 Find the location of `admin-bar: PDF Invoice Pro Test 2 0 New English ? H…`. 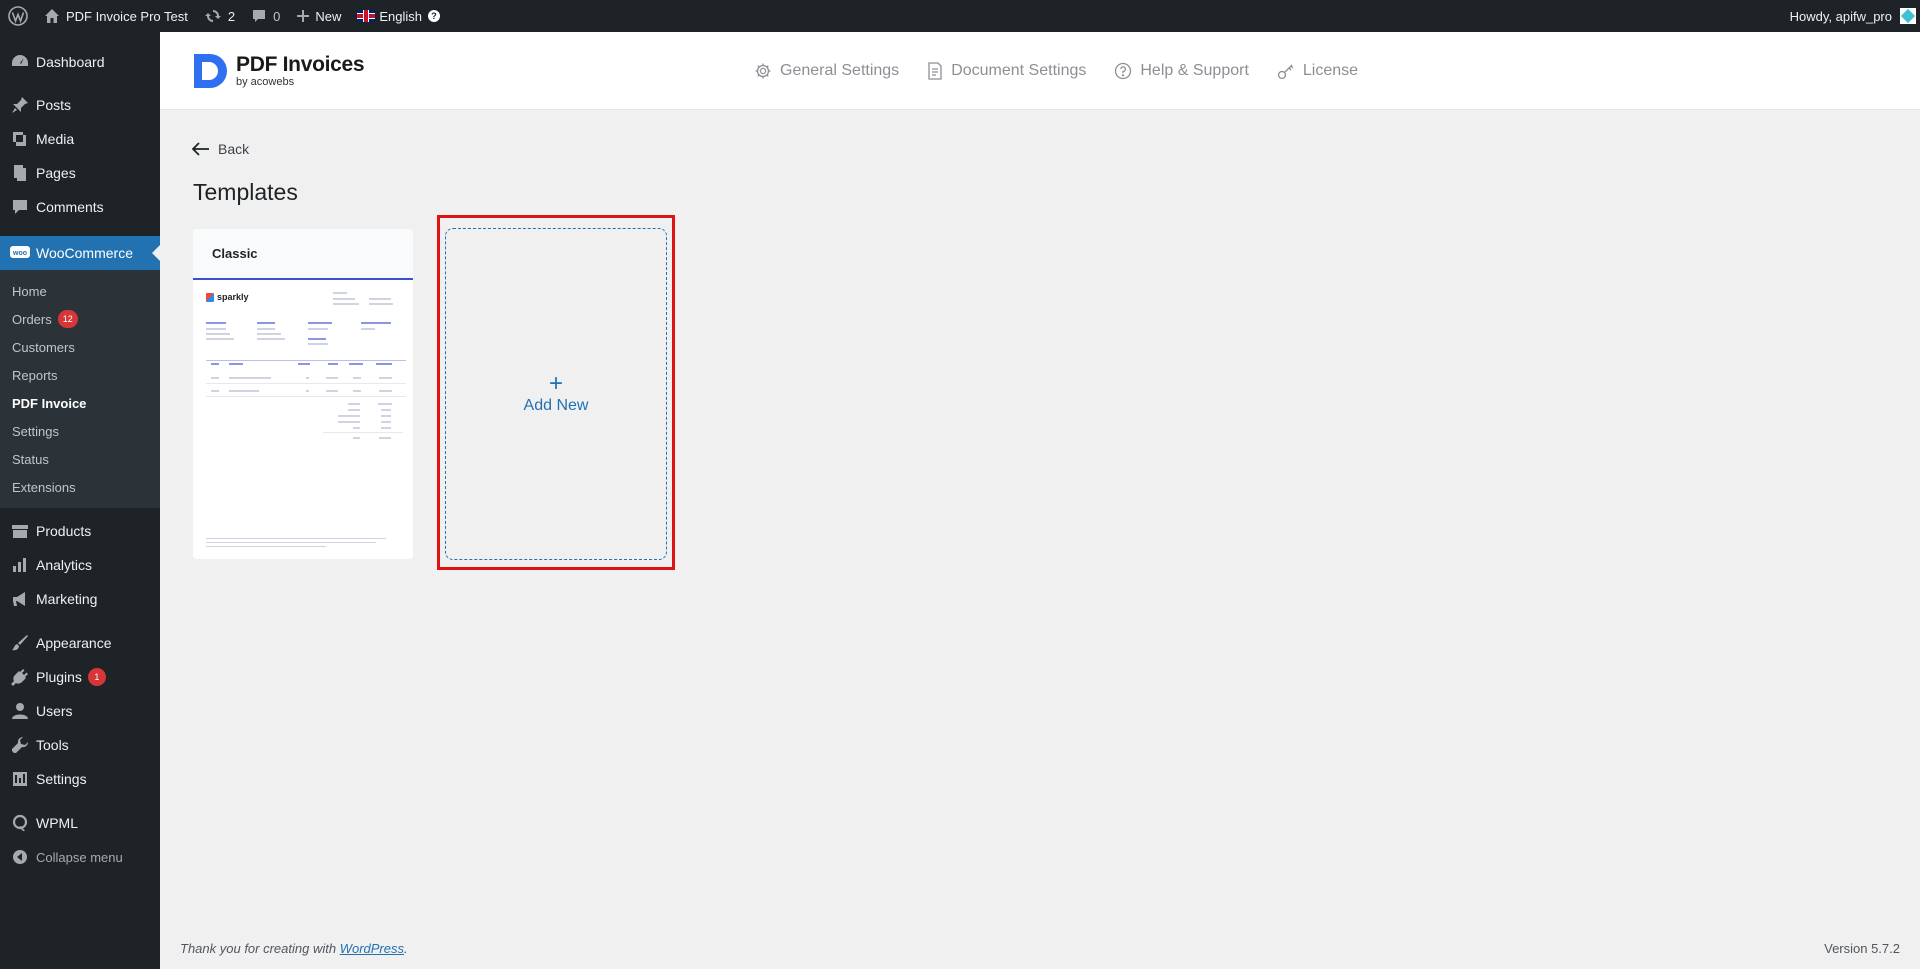

admin-bar: PDF Invoice Pro Test 2 0 New English ? H… is located at coordinates (960, 16).